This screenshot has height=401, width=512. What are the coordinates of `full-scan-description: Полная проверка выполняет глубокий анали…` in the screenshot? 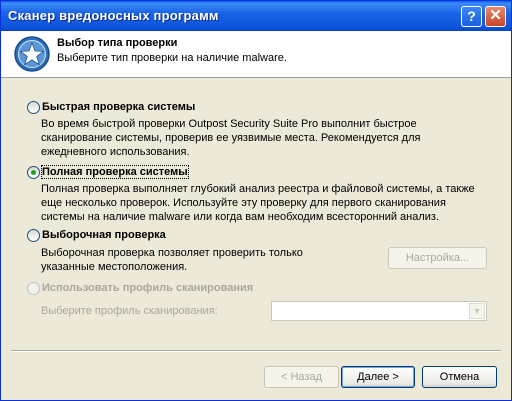 It's located at (261, 203).